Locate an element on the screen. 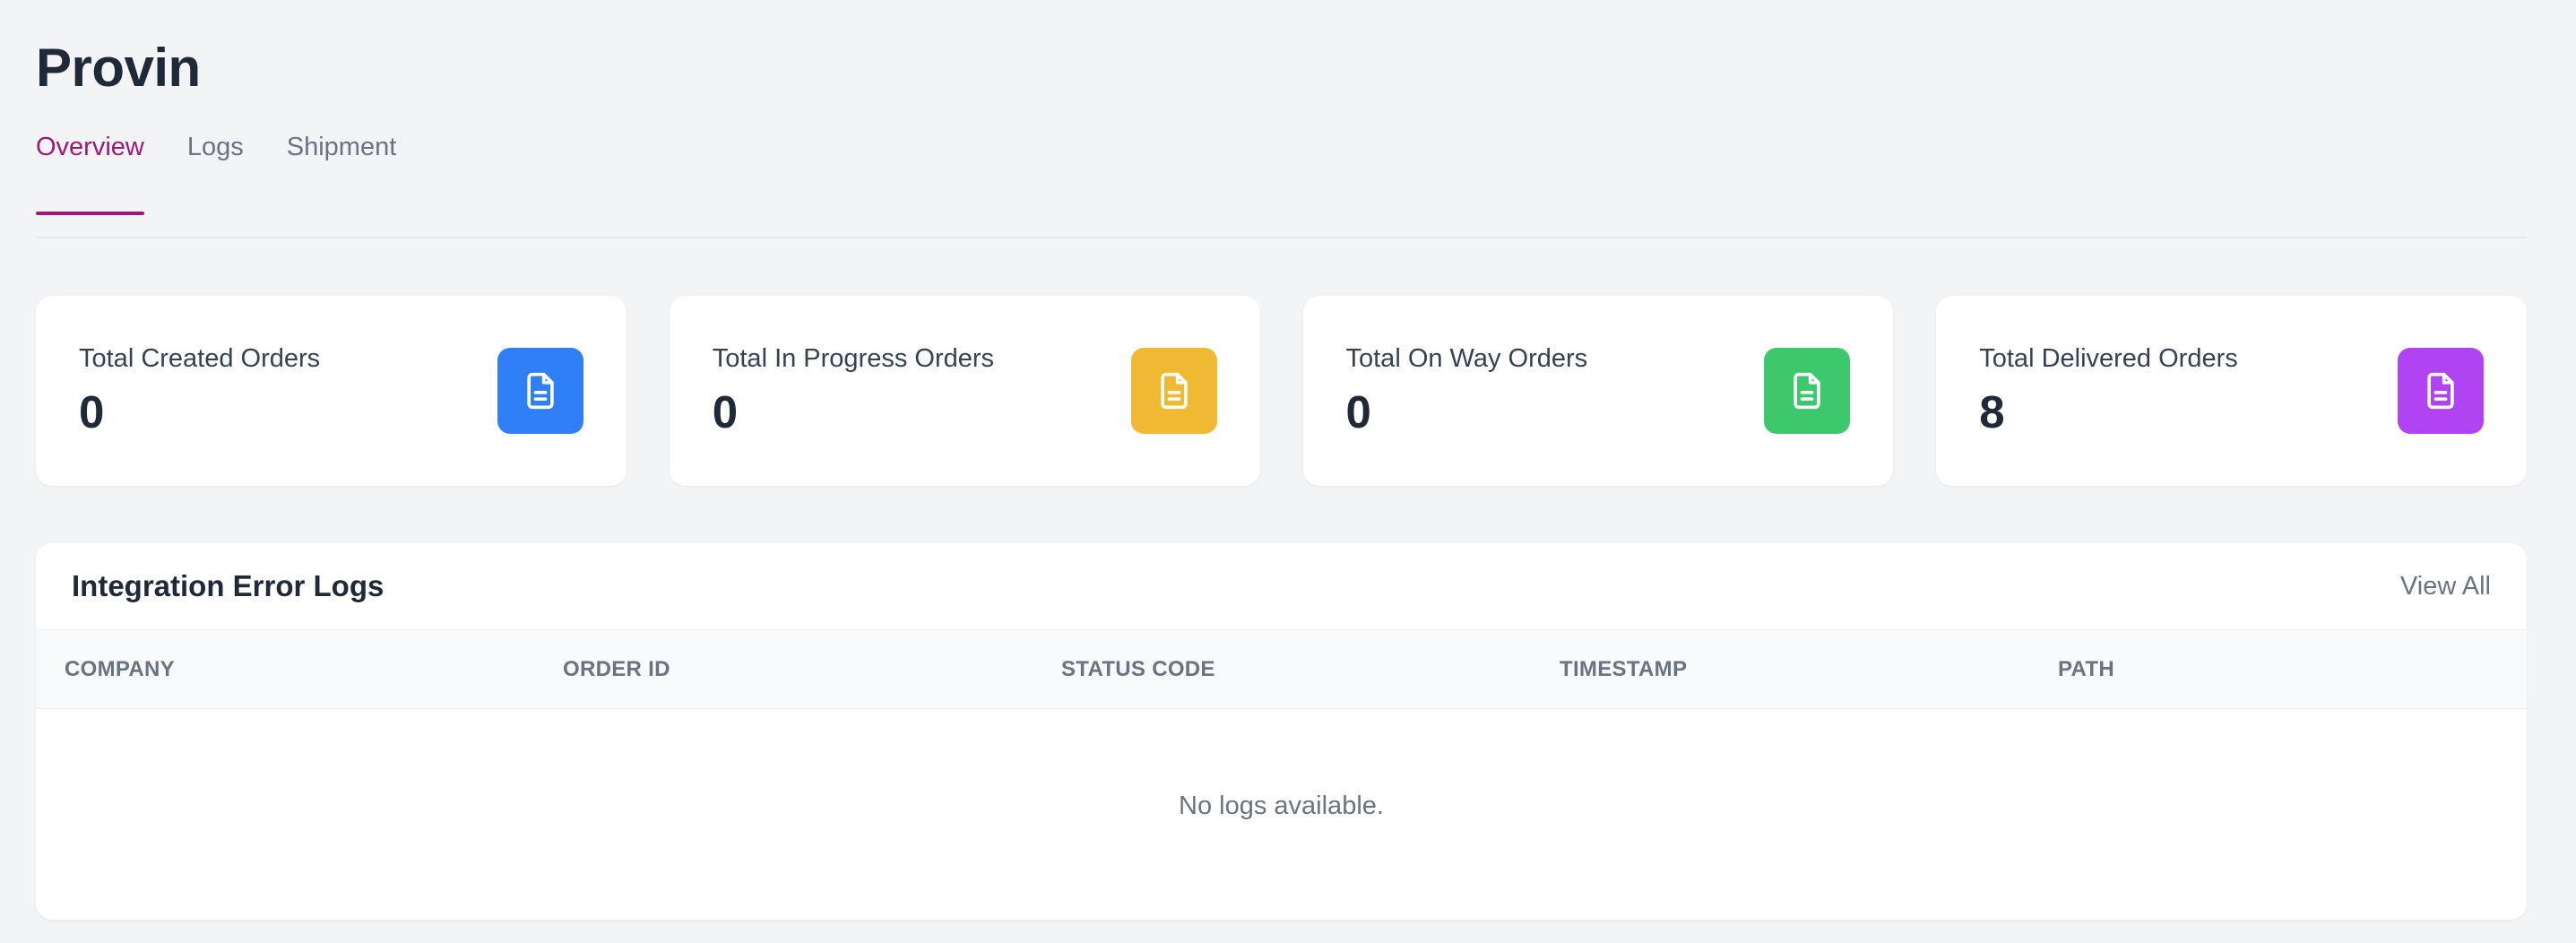 This screenshot has height=943, width=2576. tab-shipment: Shipment is located at coordinates (342, 173).